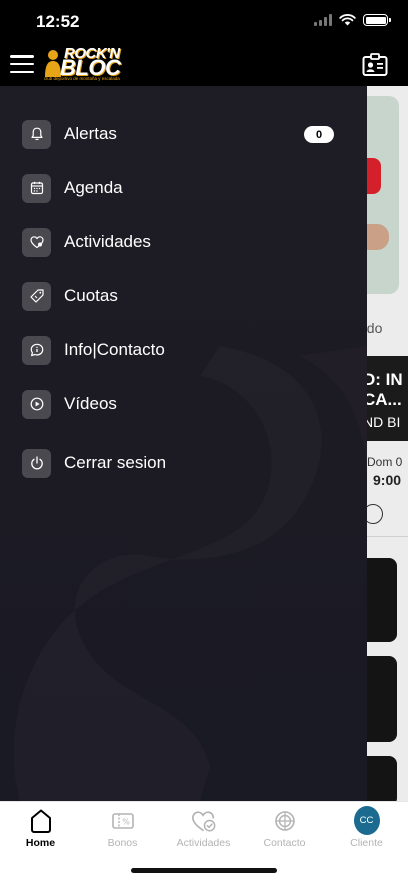 The height and width of the screenshot is (883, 408). I want to click on alerts-count-badge: 0, so click(319, 134).